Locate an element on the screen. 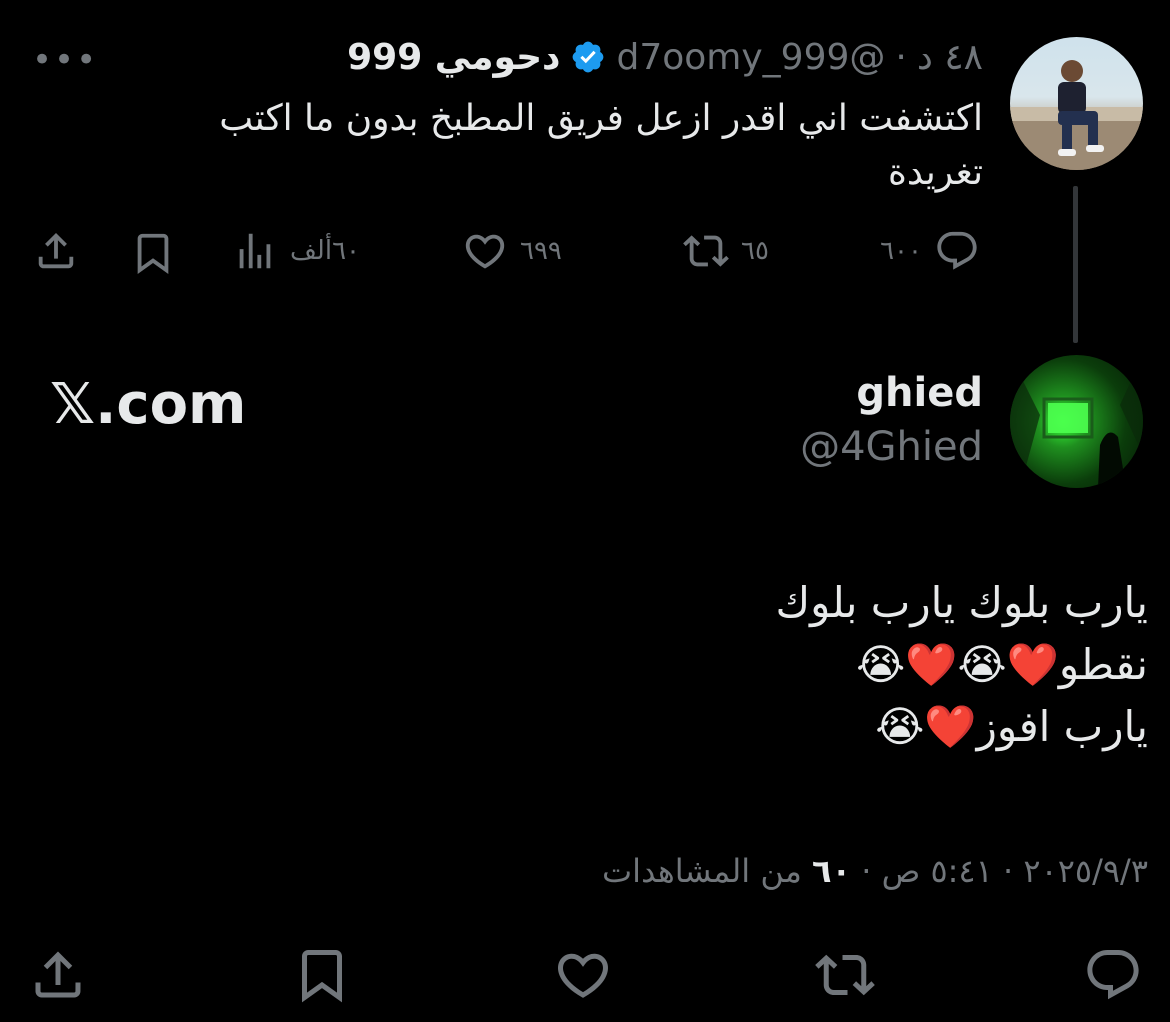 Image resolution: width=1170 pixels, height=1022 pixels. tweet-time: ٥:٤١ ص is located at coordinates (937, 871).